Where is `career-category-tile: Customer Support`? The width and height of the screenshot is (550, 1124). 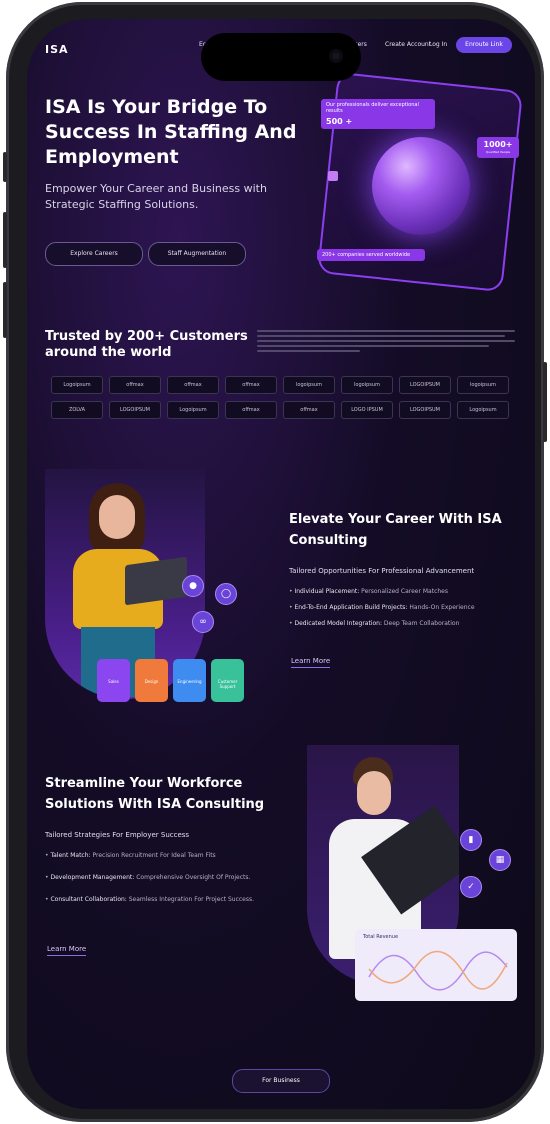 career-category-tile: Customer Support is located at coordinates (227, 680).